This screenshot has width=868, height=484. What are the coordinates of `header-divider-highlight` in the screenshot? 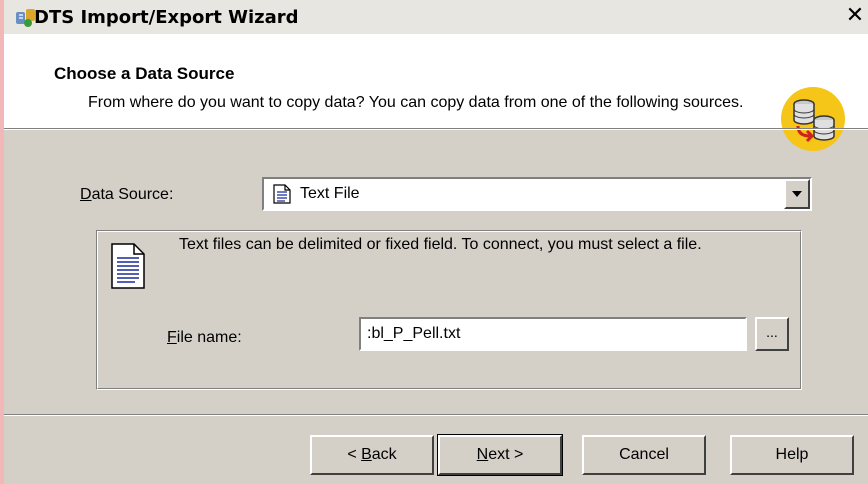 It's located at (436, 129).